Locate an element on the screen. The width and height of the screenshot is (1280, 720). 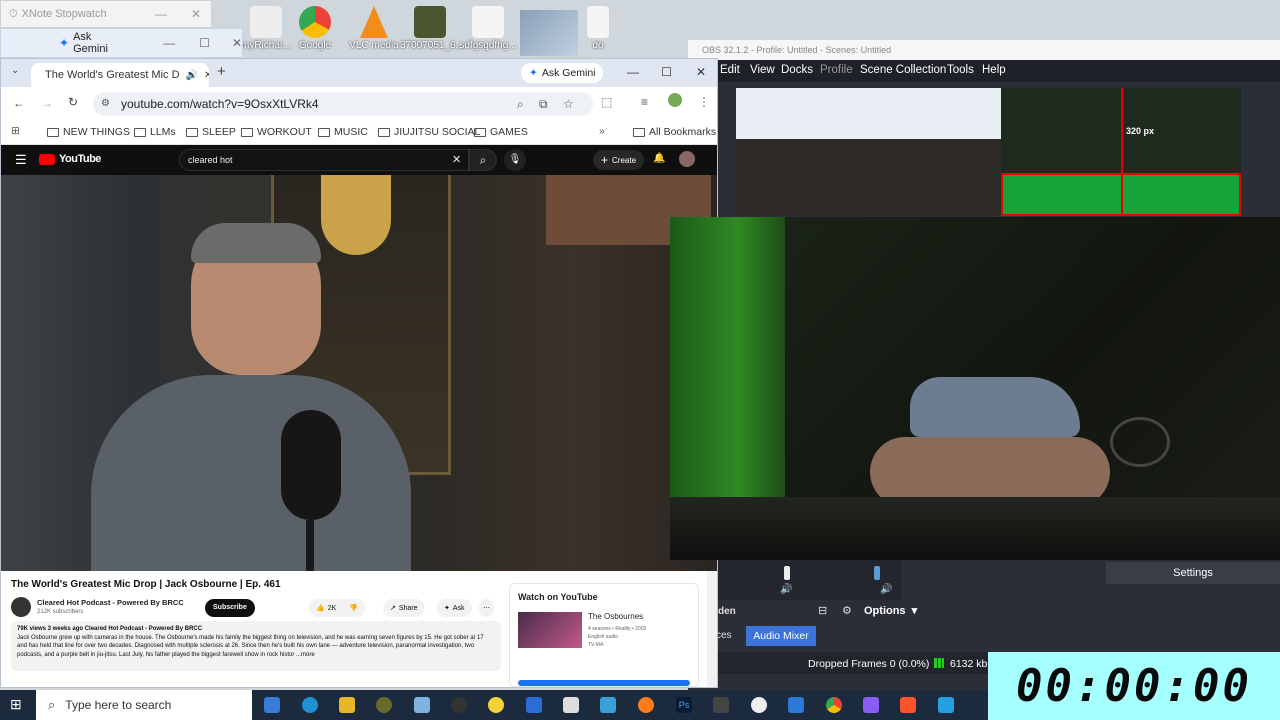
close-tab-icon: ✕ is located at coordinates (206, 75).